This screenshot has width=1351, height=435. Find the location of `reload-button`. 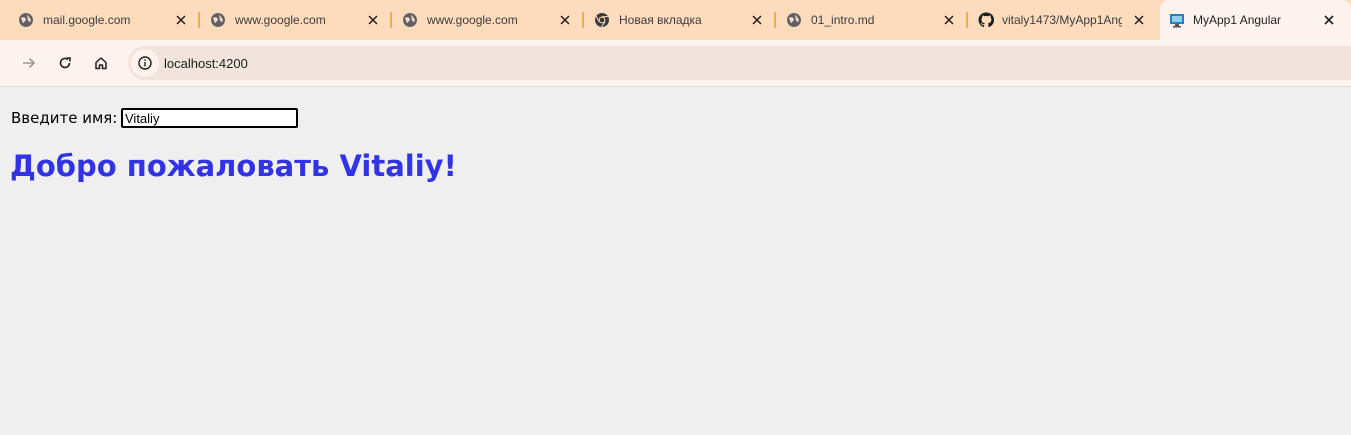

reload-button is located at coordinates (65, 63).